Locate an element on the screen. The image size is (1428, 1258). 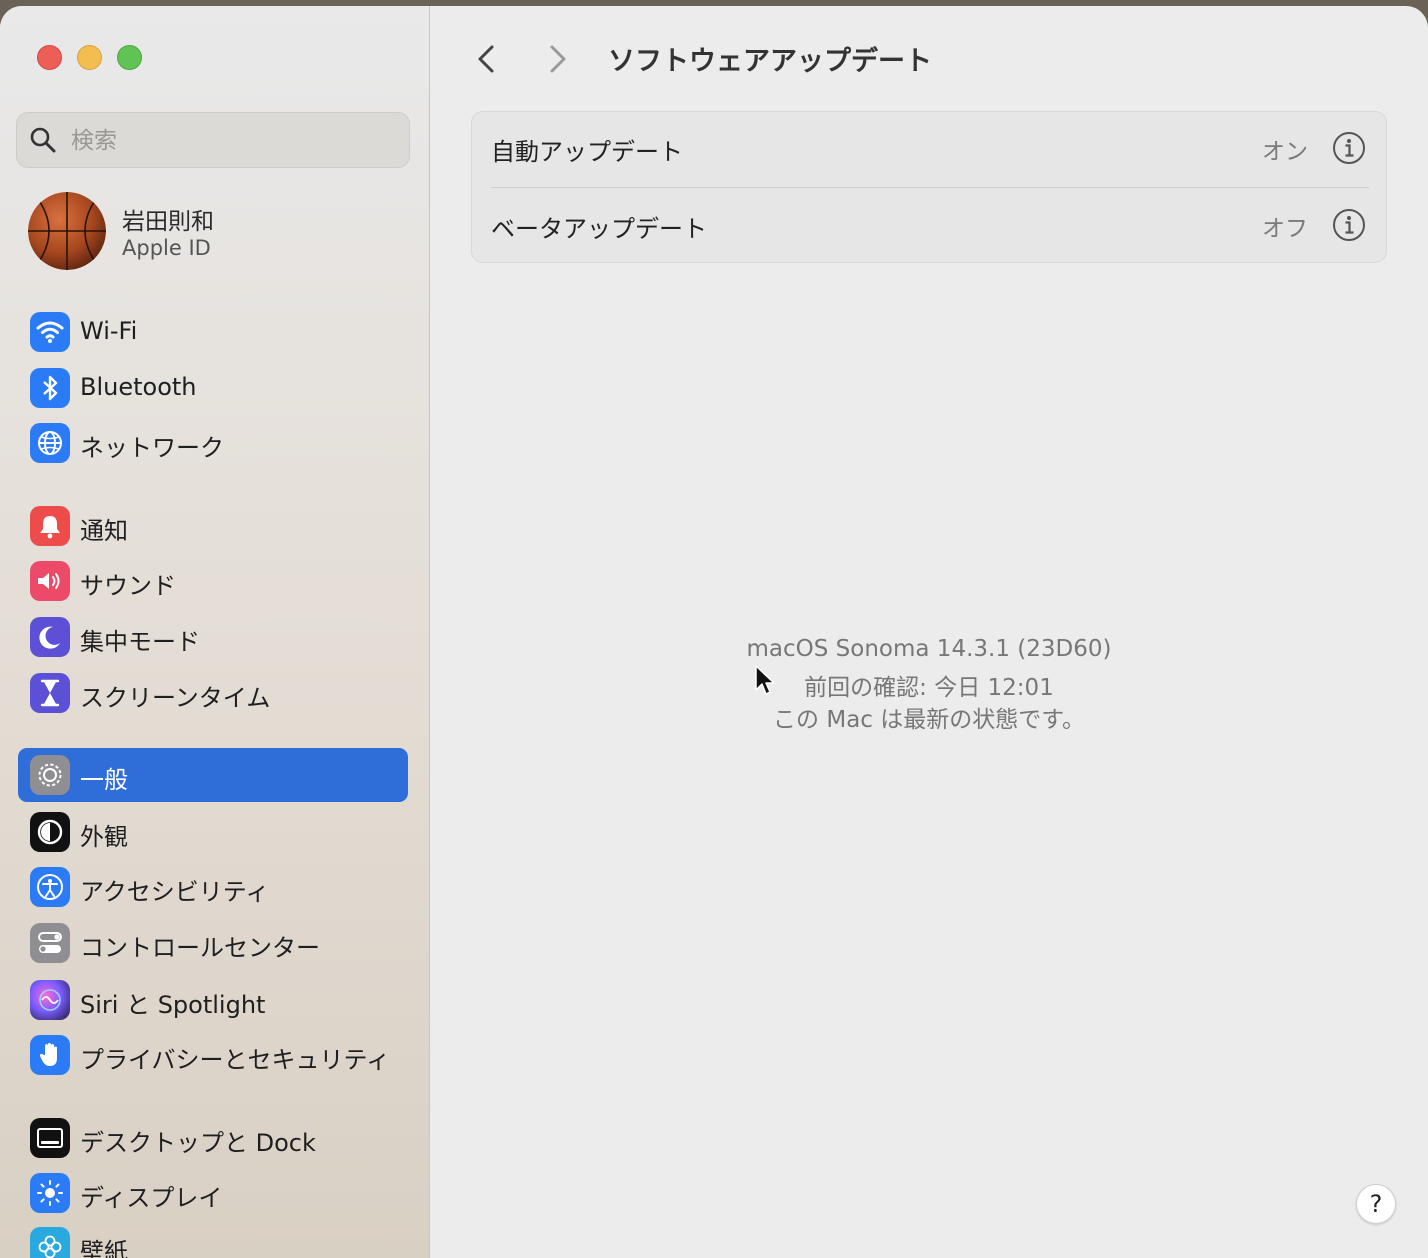
dock-icon is located at coordinates (50, 1138).